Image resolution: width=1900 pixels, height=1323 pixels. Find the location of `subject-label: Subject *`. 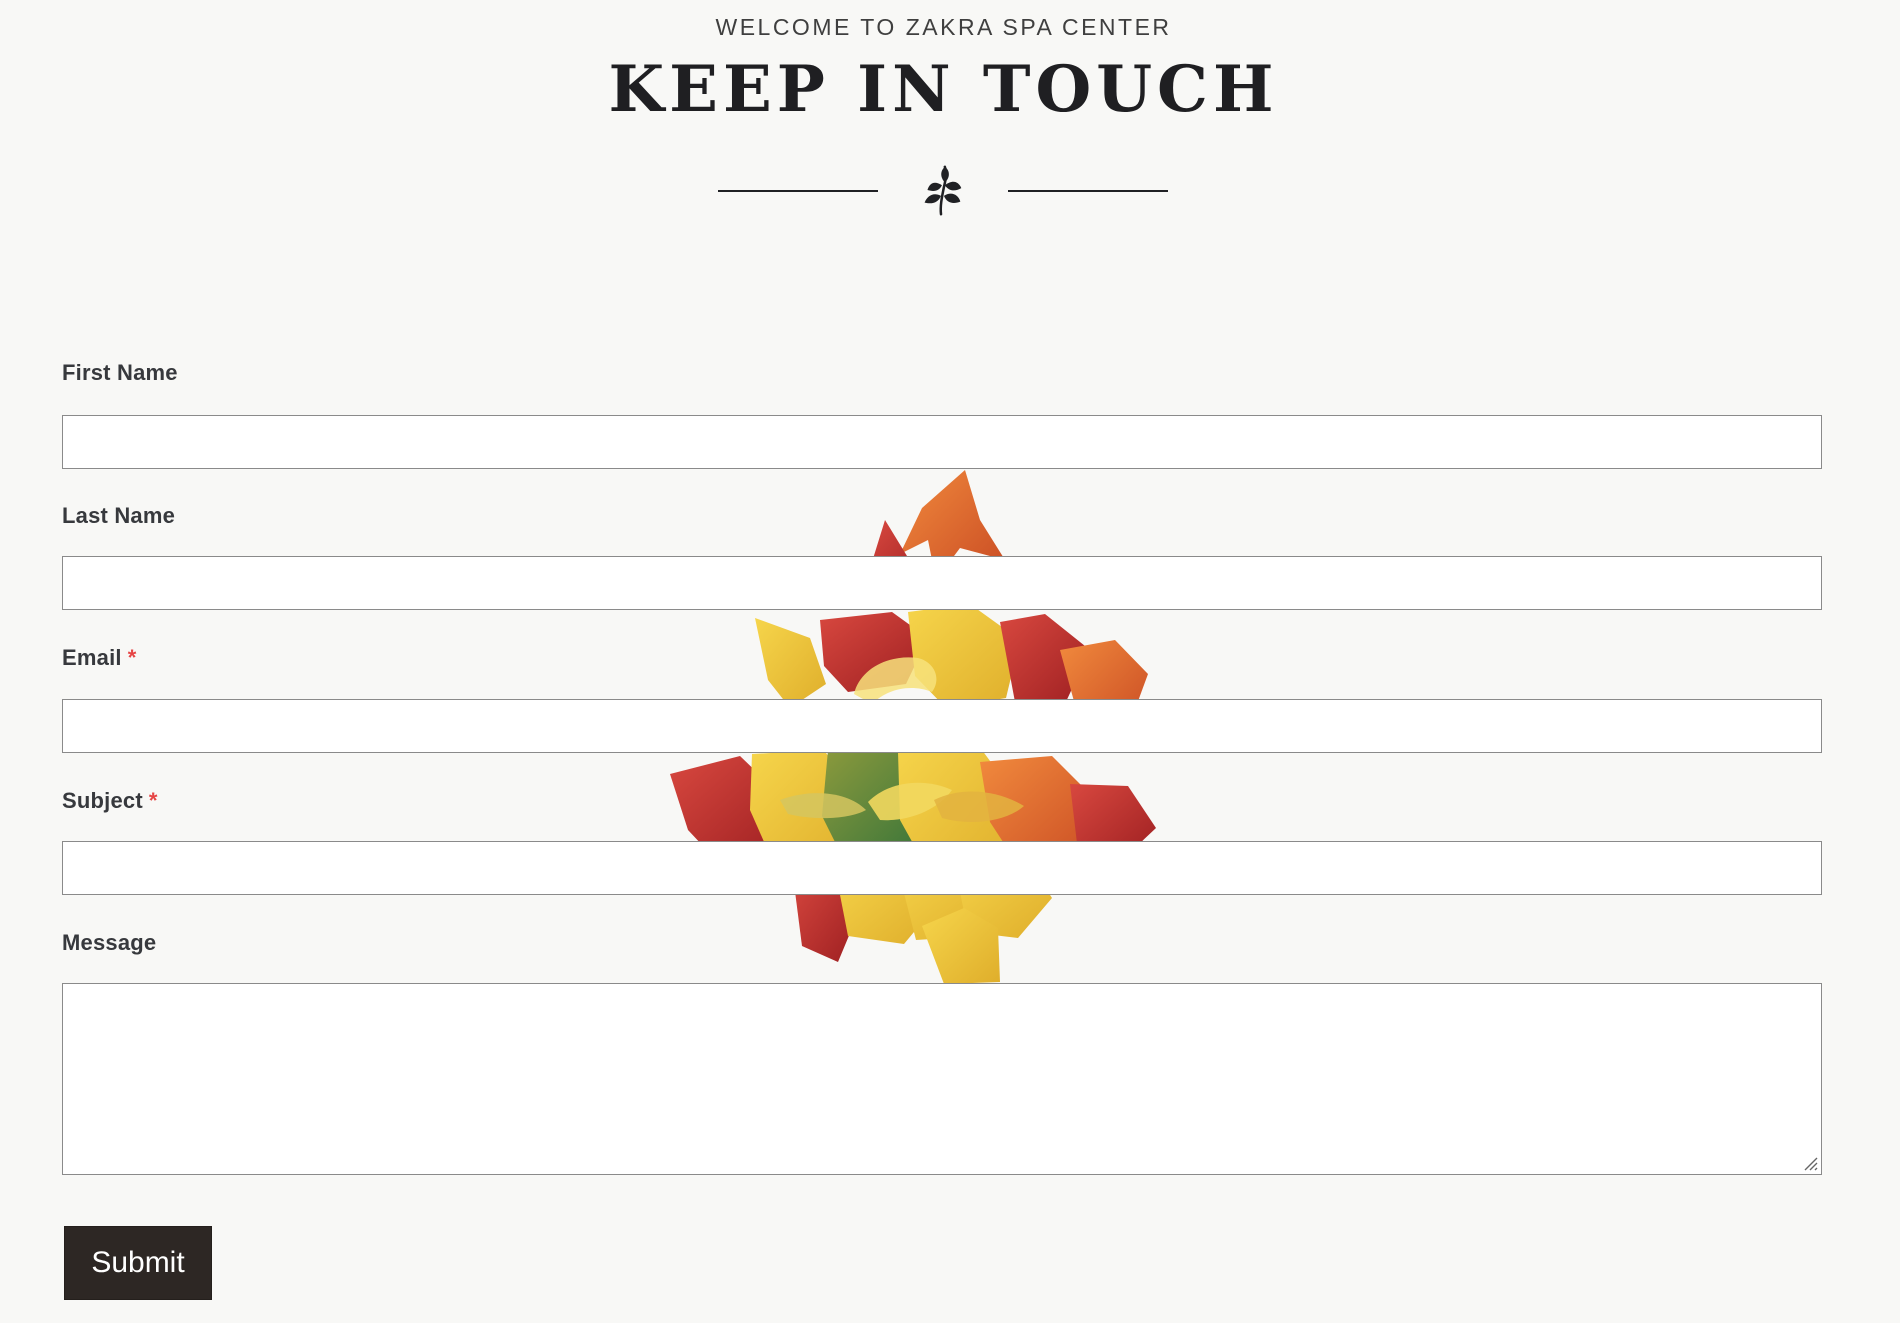

subject-label: Subject * is located at coordinates (110, 801).